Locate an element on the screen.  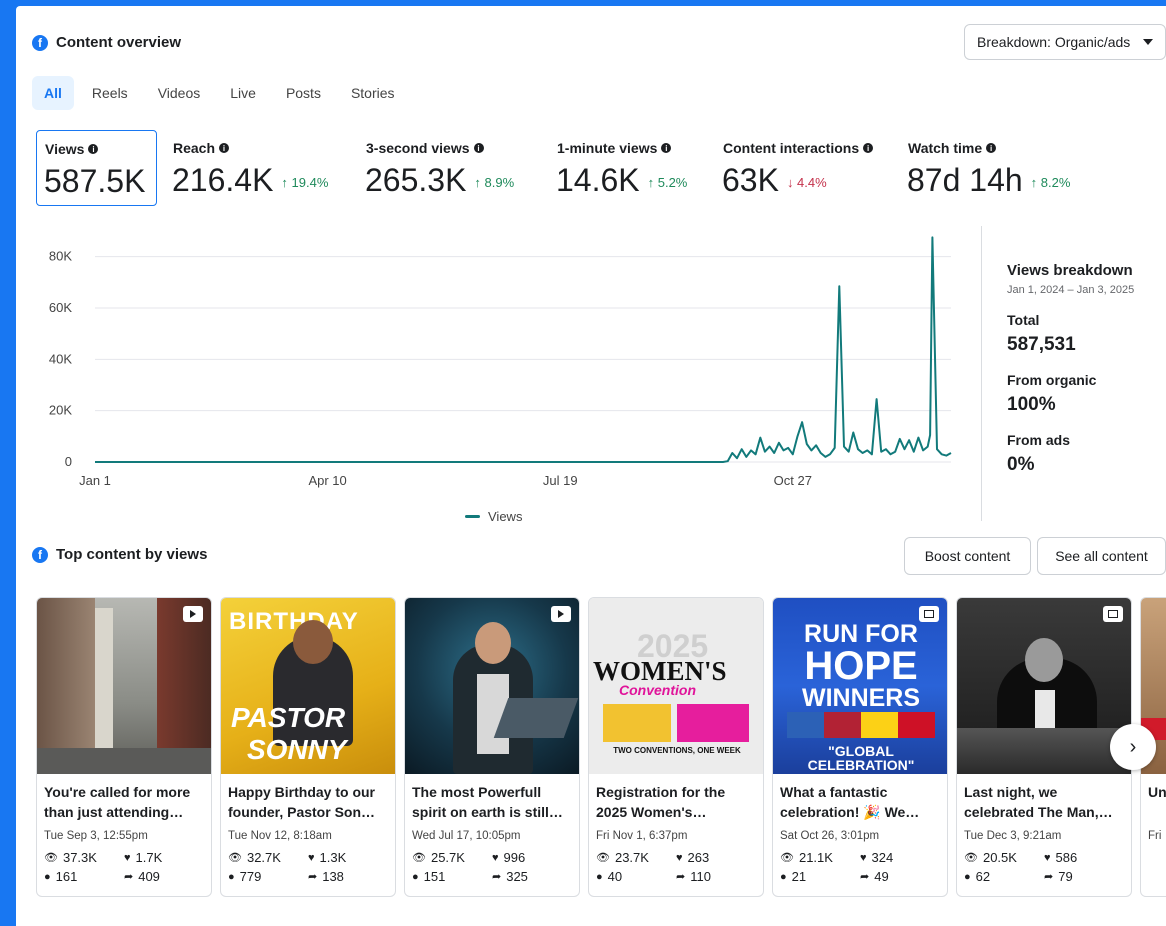
total-value: 587,531 is located at coordinates (1041, 344).